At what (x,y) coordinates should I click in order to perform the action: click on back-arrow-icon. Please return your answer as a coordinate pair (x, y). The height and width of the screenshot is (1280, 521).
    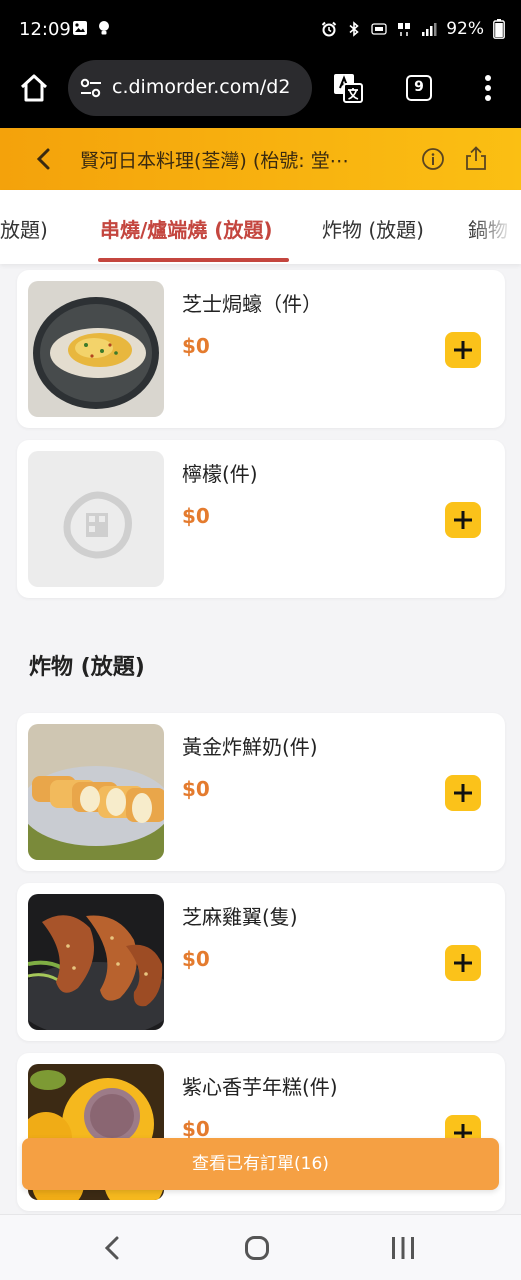
    Looking at the image, I should click on (44, 159).